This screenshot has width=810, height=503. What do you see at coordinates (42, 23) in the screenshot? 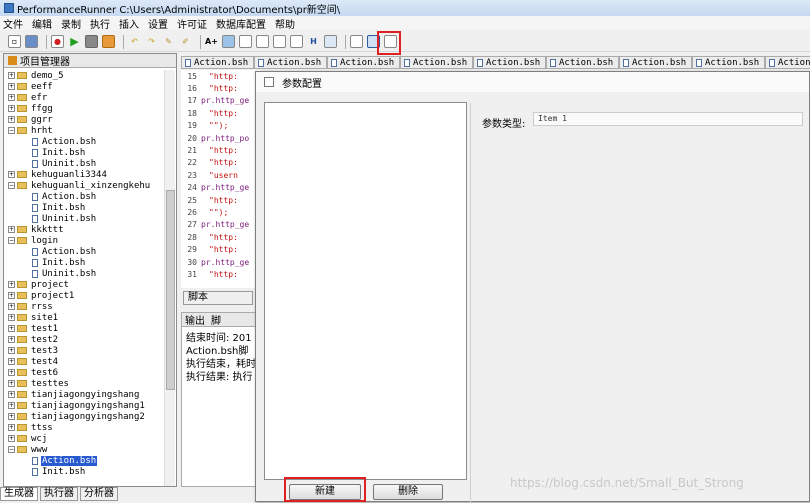
I see `menu-edit: 编辑` at bounding box center [42, 23].